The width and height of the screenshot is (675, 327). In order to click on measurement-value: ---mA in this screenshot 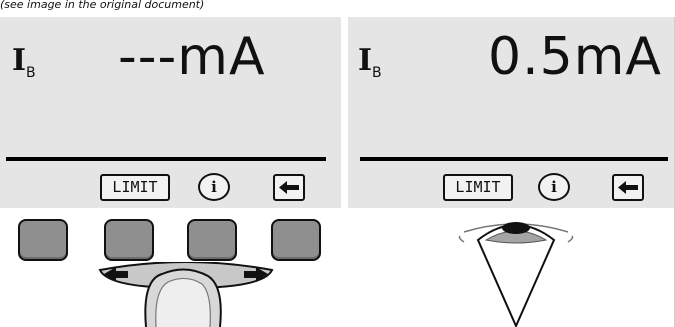, I will do `click(192, 57)`.